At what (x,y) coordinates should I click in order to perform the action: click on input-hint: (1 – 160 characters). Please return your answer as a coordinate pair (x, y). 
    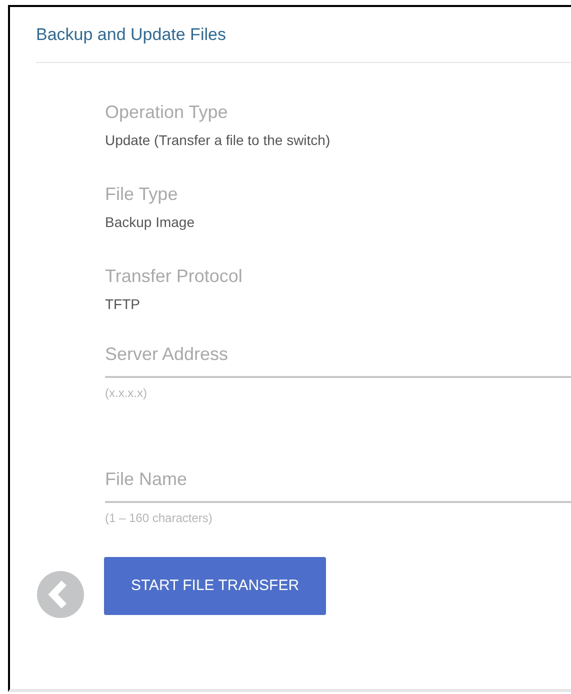
    Looking at the image, I should click on (158, 518).